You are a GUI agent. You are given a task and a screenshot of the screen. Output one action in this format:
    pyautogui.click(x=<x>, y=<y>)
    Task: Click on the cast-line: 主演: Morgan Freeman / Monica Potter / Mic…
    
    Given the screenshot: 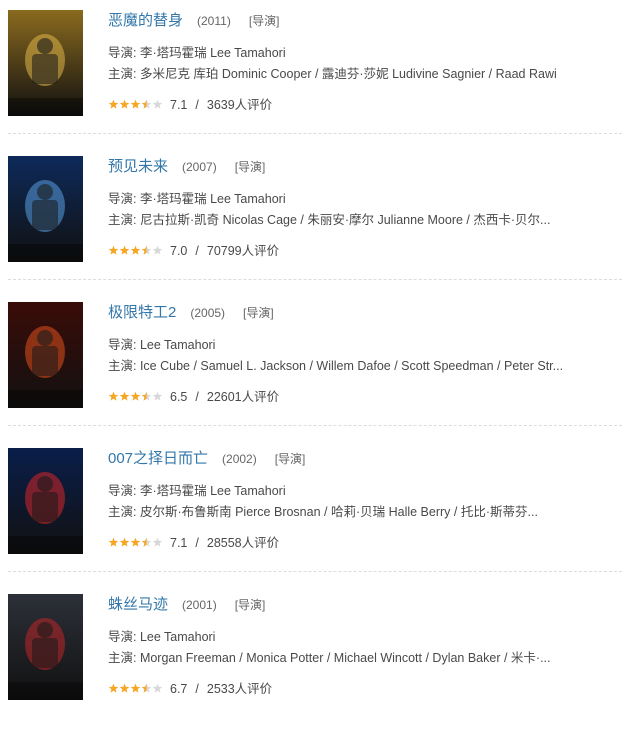 What is the action you would take?
    pyautogui.click(x=329, y=658)
    